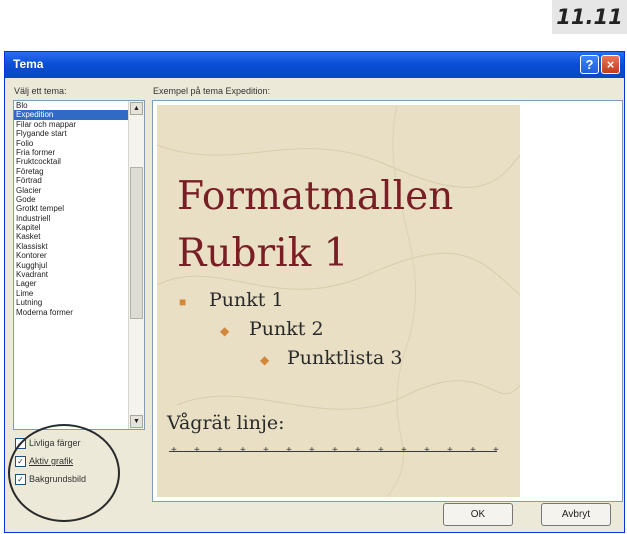 The height and width of the screenshot is (534, 627). What do you see at coordinates (226, 423) in the screenshot?
I see `preview-rule-label: Vågrät linje:` at bounding box center [226, 423].